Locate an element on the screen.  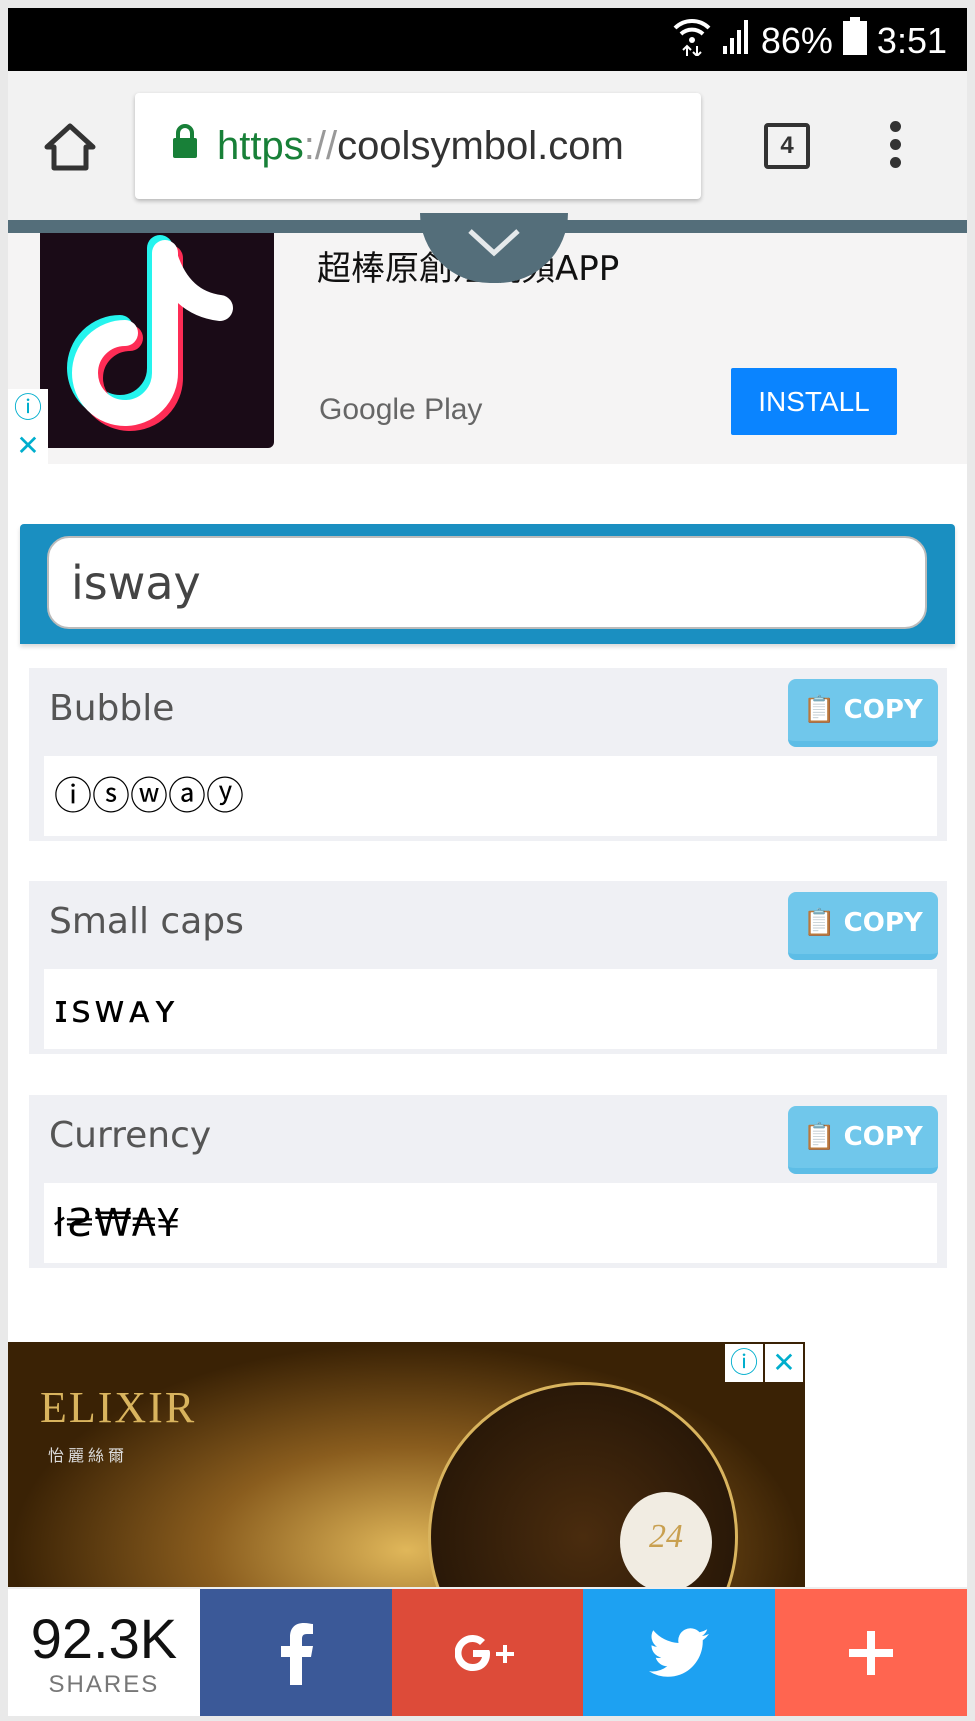
status-bar: 86% 3:51 is located at coordinates (487, 39).